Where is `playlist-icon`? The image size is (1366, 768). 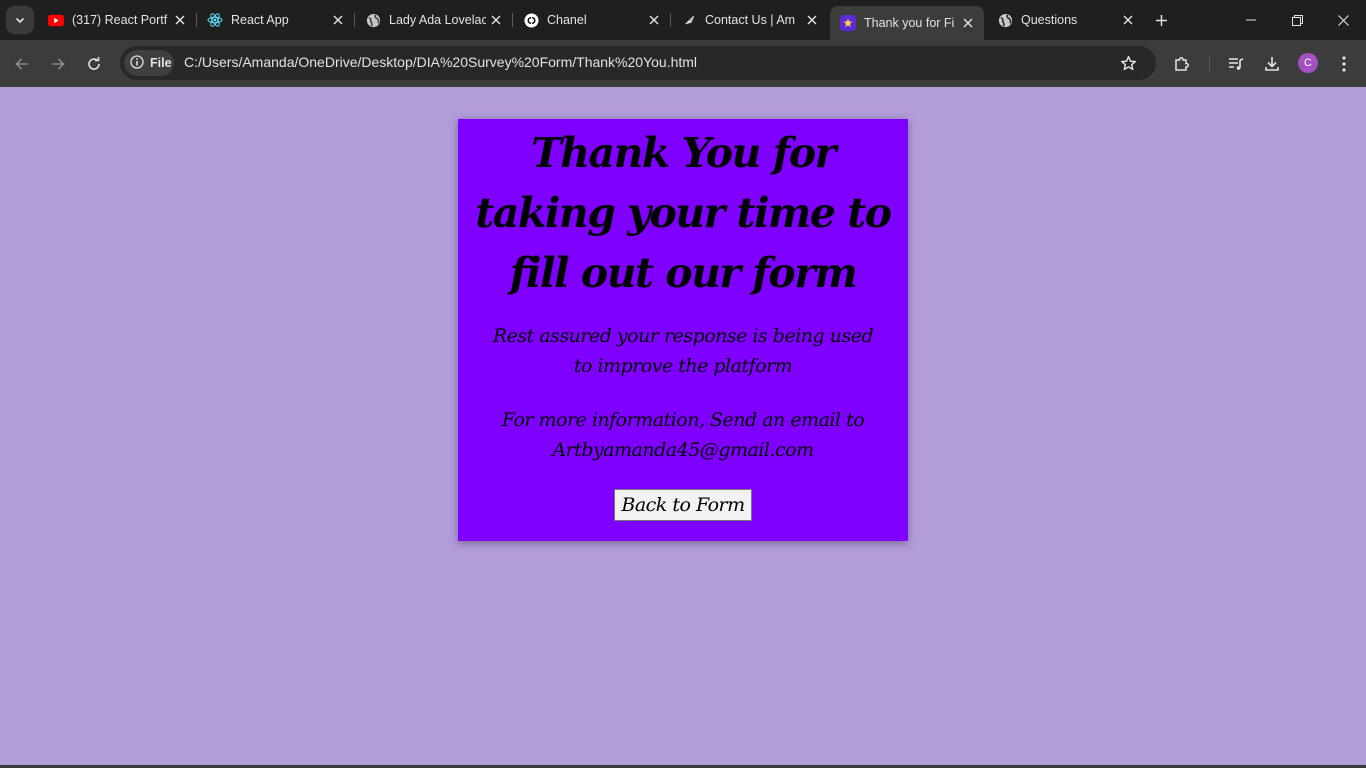 playlist-icon is located at coordinates (1236, 64).